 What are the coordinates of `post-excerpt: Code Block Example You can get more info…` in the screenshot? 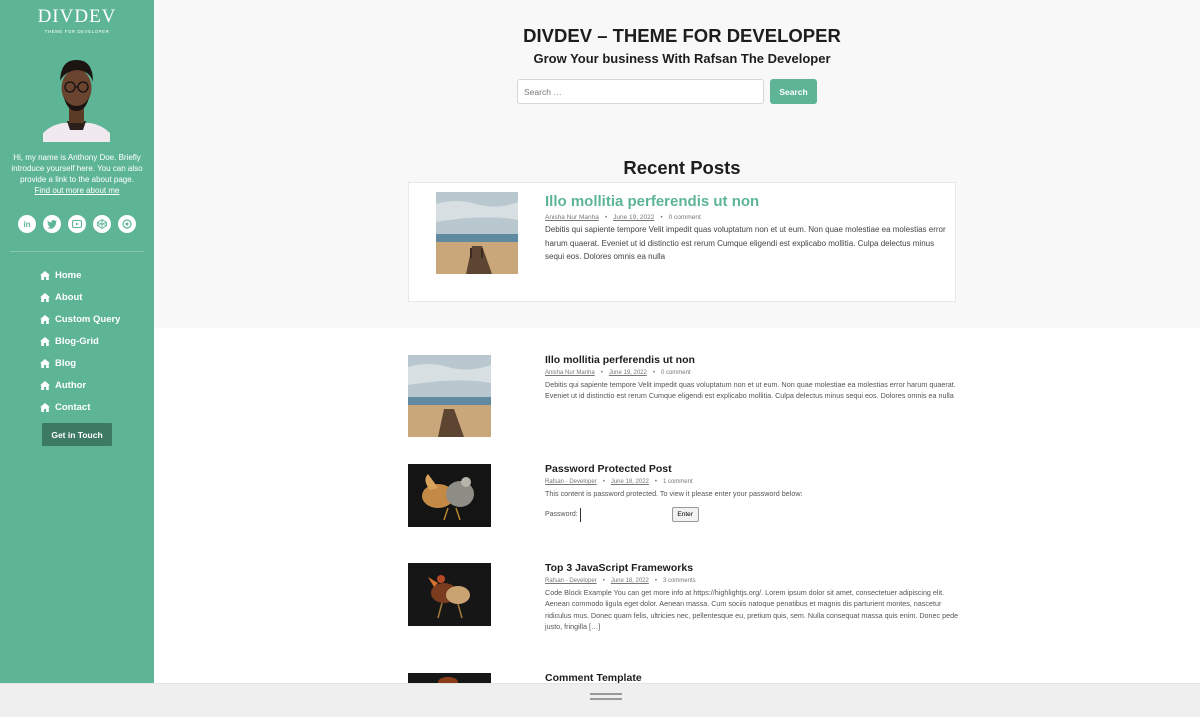 It's located at (752, 609).